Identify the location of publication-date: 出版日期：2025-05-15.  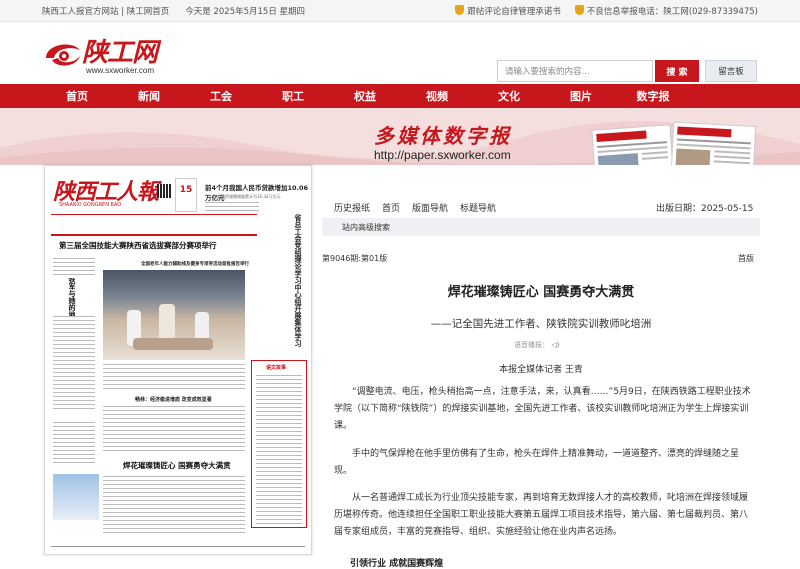
(705, 209).